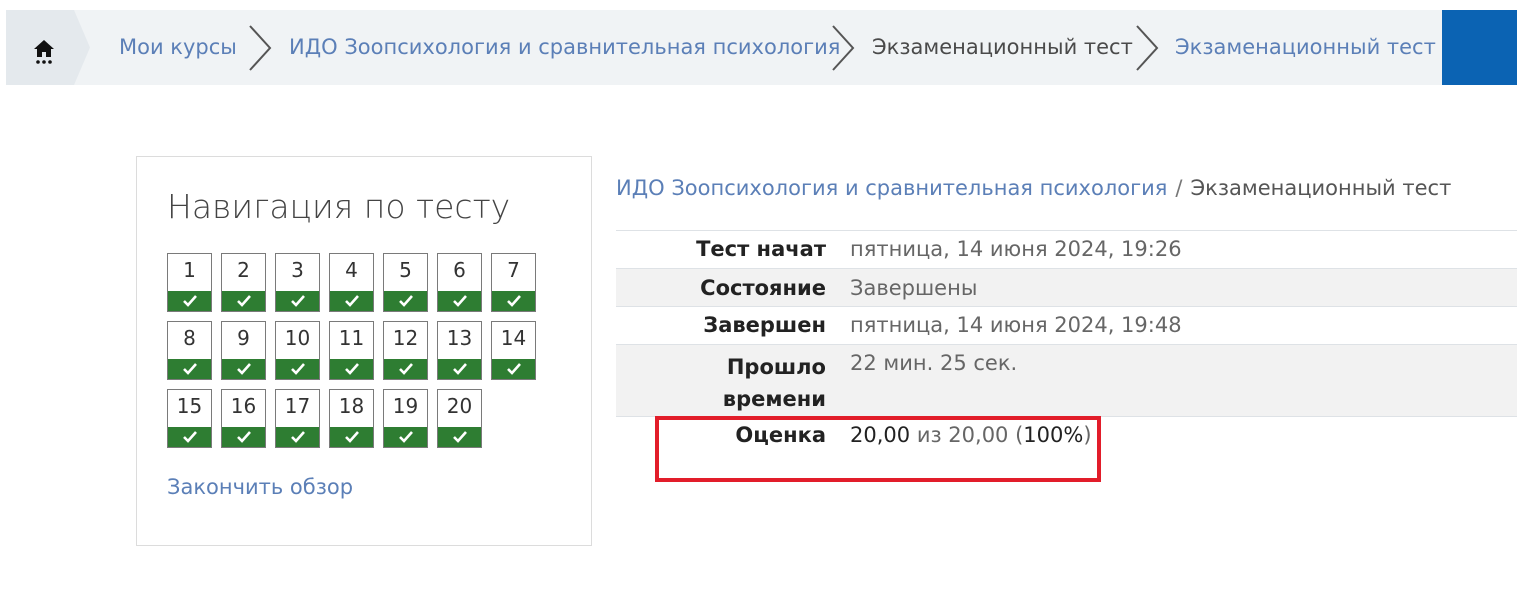  I want to click on breadcrumb-home, so click(48, 47).